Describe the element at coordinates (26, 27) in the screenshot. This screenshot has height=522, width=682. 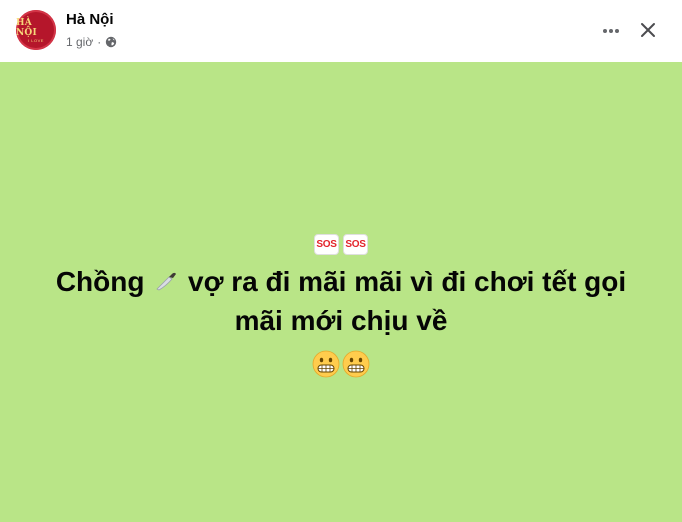
I see `avatar-logo-text: HÀ NỘI` at that location.